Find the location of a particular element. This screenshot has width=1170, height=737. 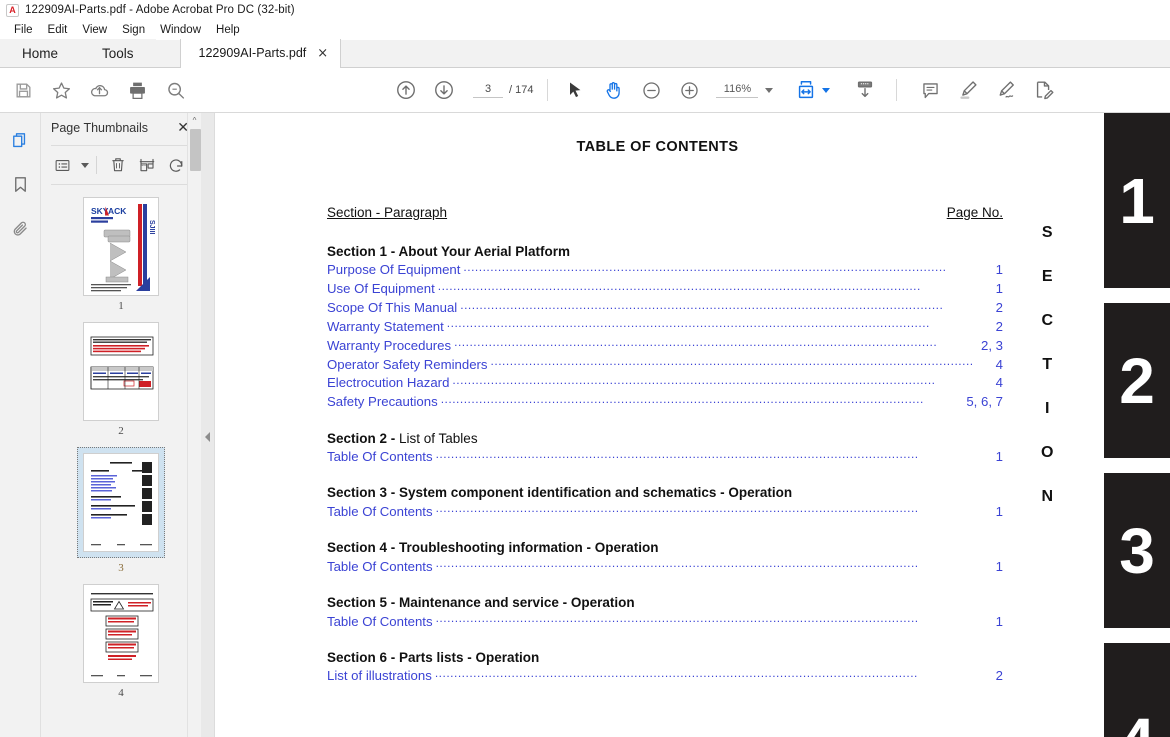

section-tab-4: 4 is located at coordinates (1137, 690).